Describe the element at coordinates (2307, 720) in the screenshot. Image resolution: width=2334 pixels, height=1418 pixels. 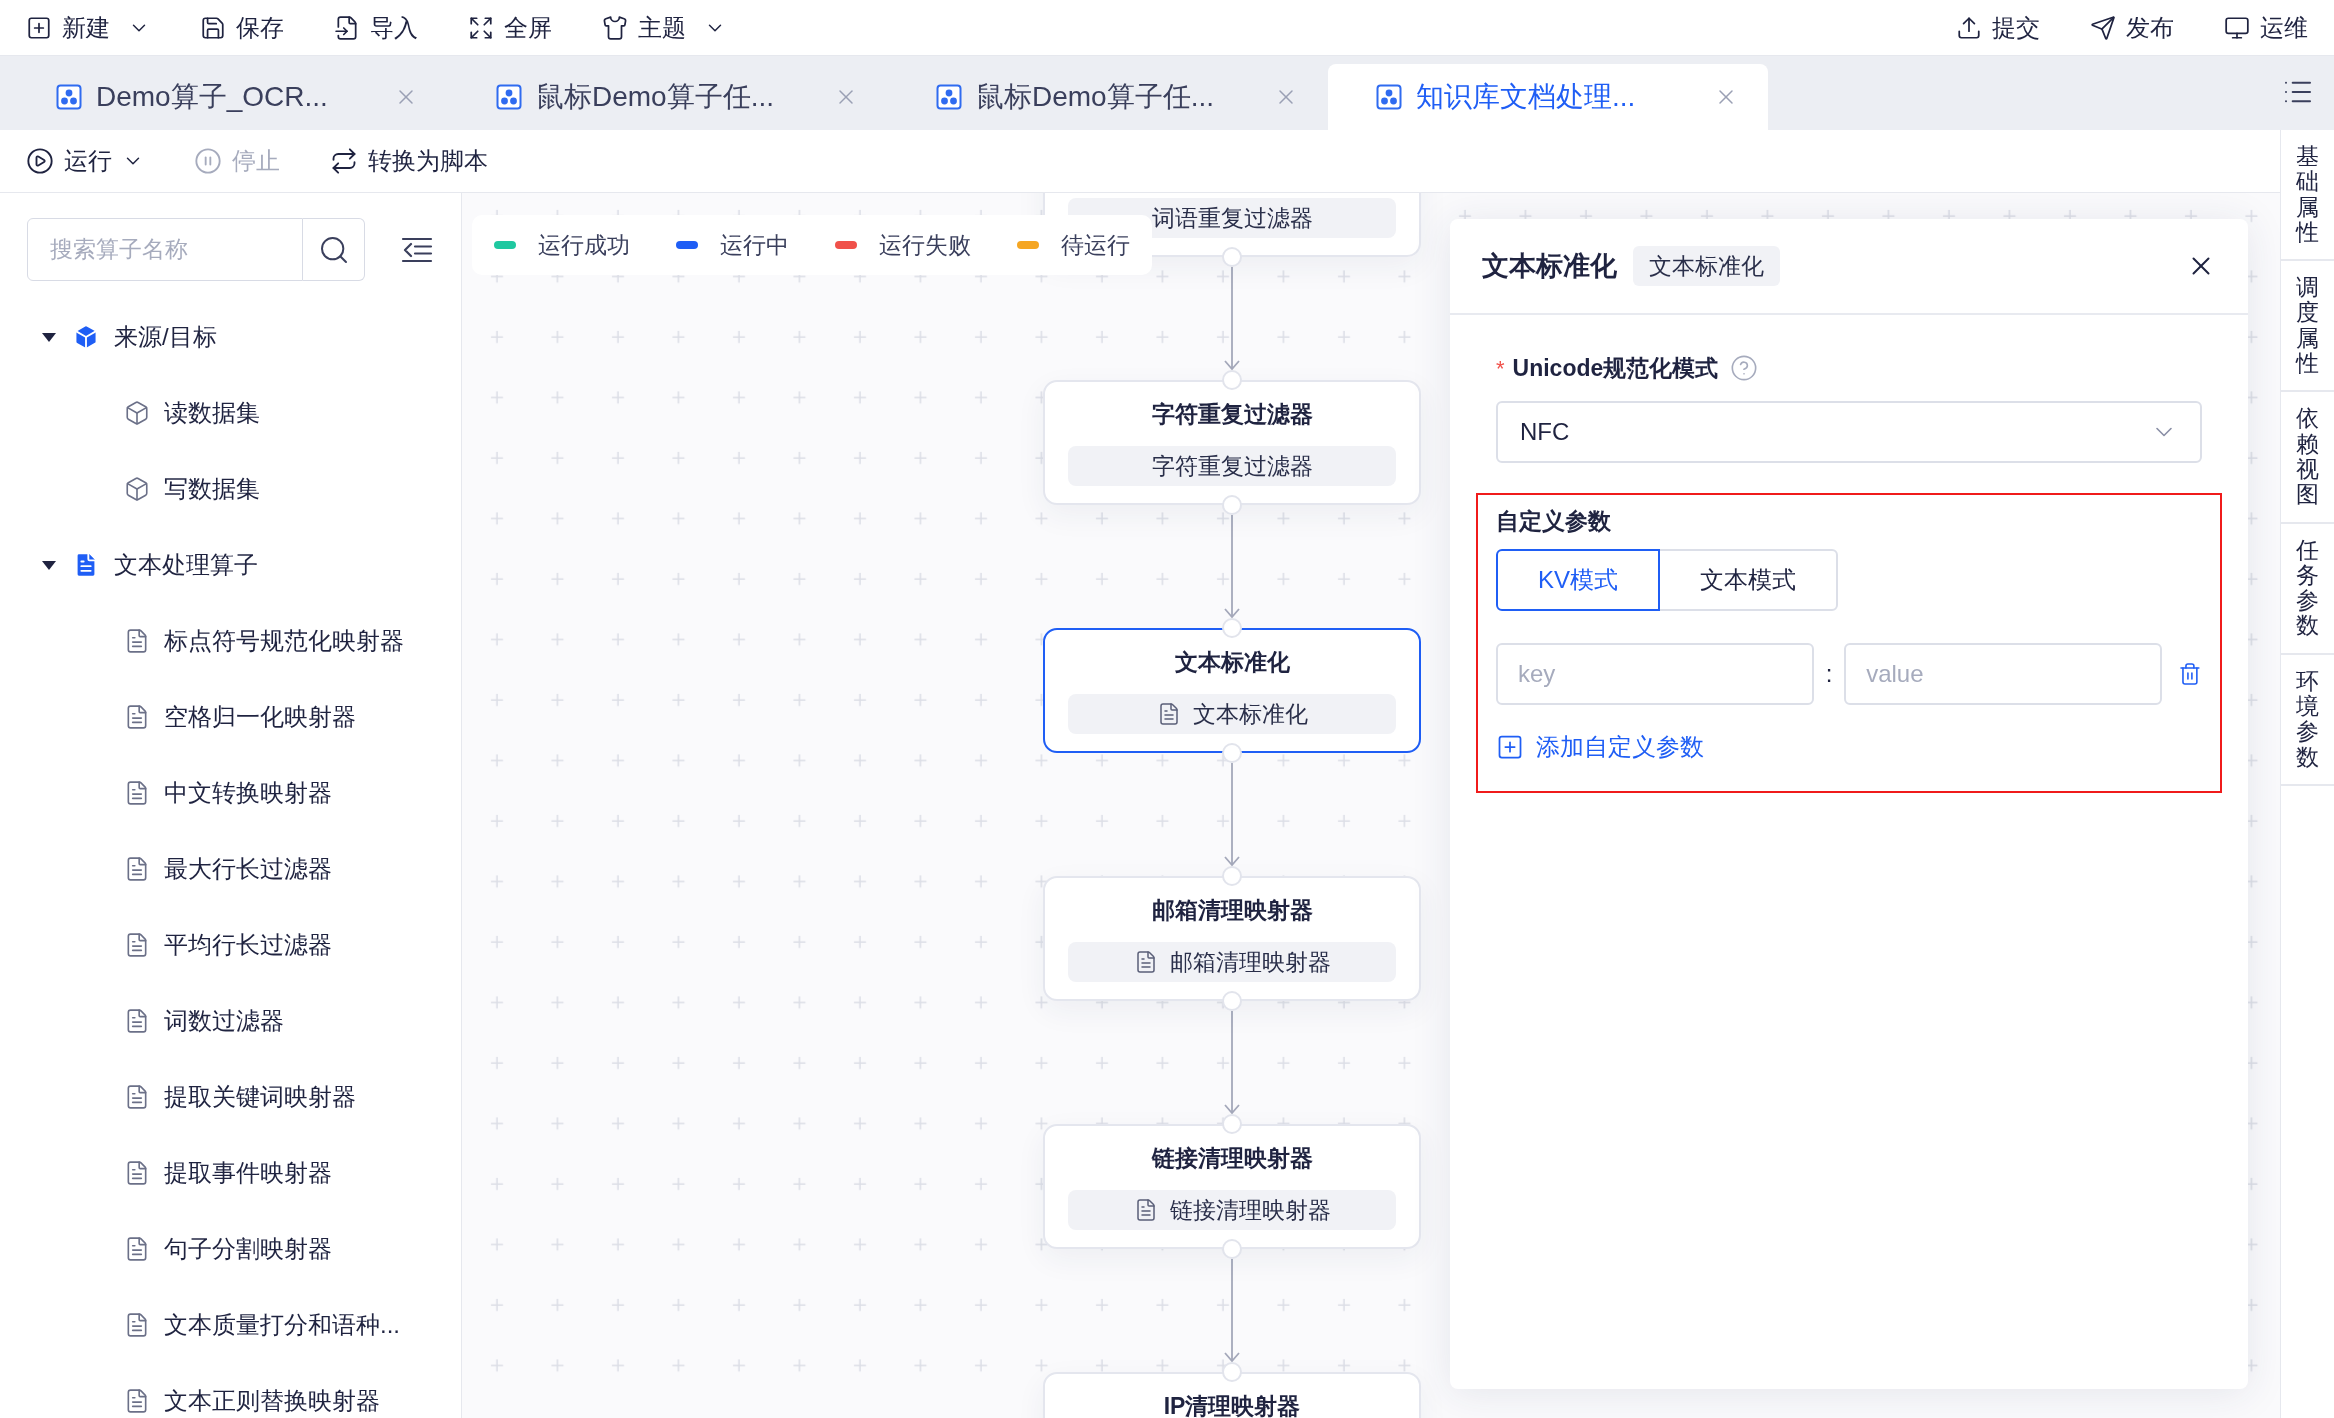
I see `side-tab: 环境参数` at that location.